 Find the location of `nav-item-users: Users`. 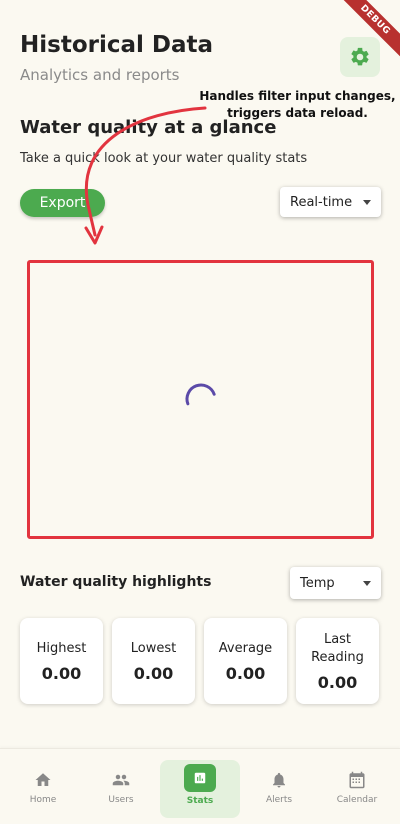

nav-item-users: Users is located at coordinates (121, 786).